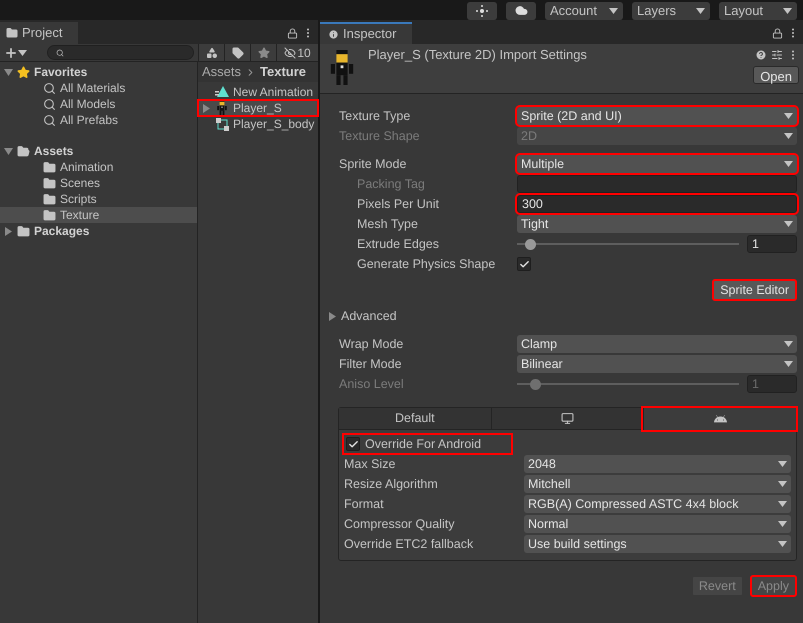  I want to click on filter-label-button, so click(237, 52).